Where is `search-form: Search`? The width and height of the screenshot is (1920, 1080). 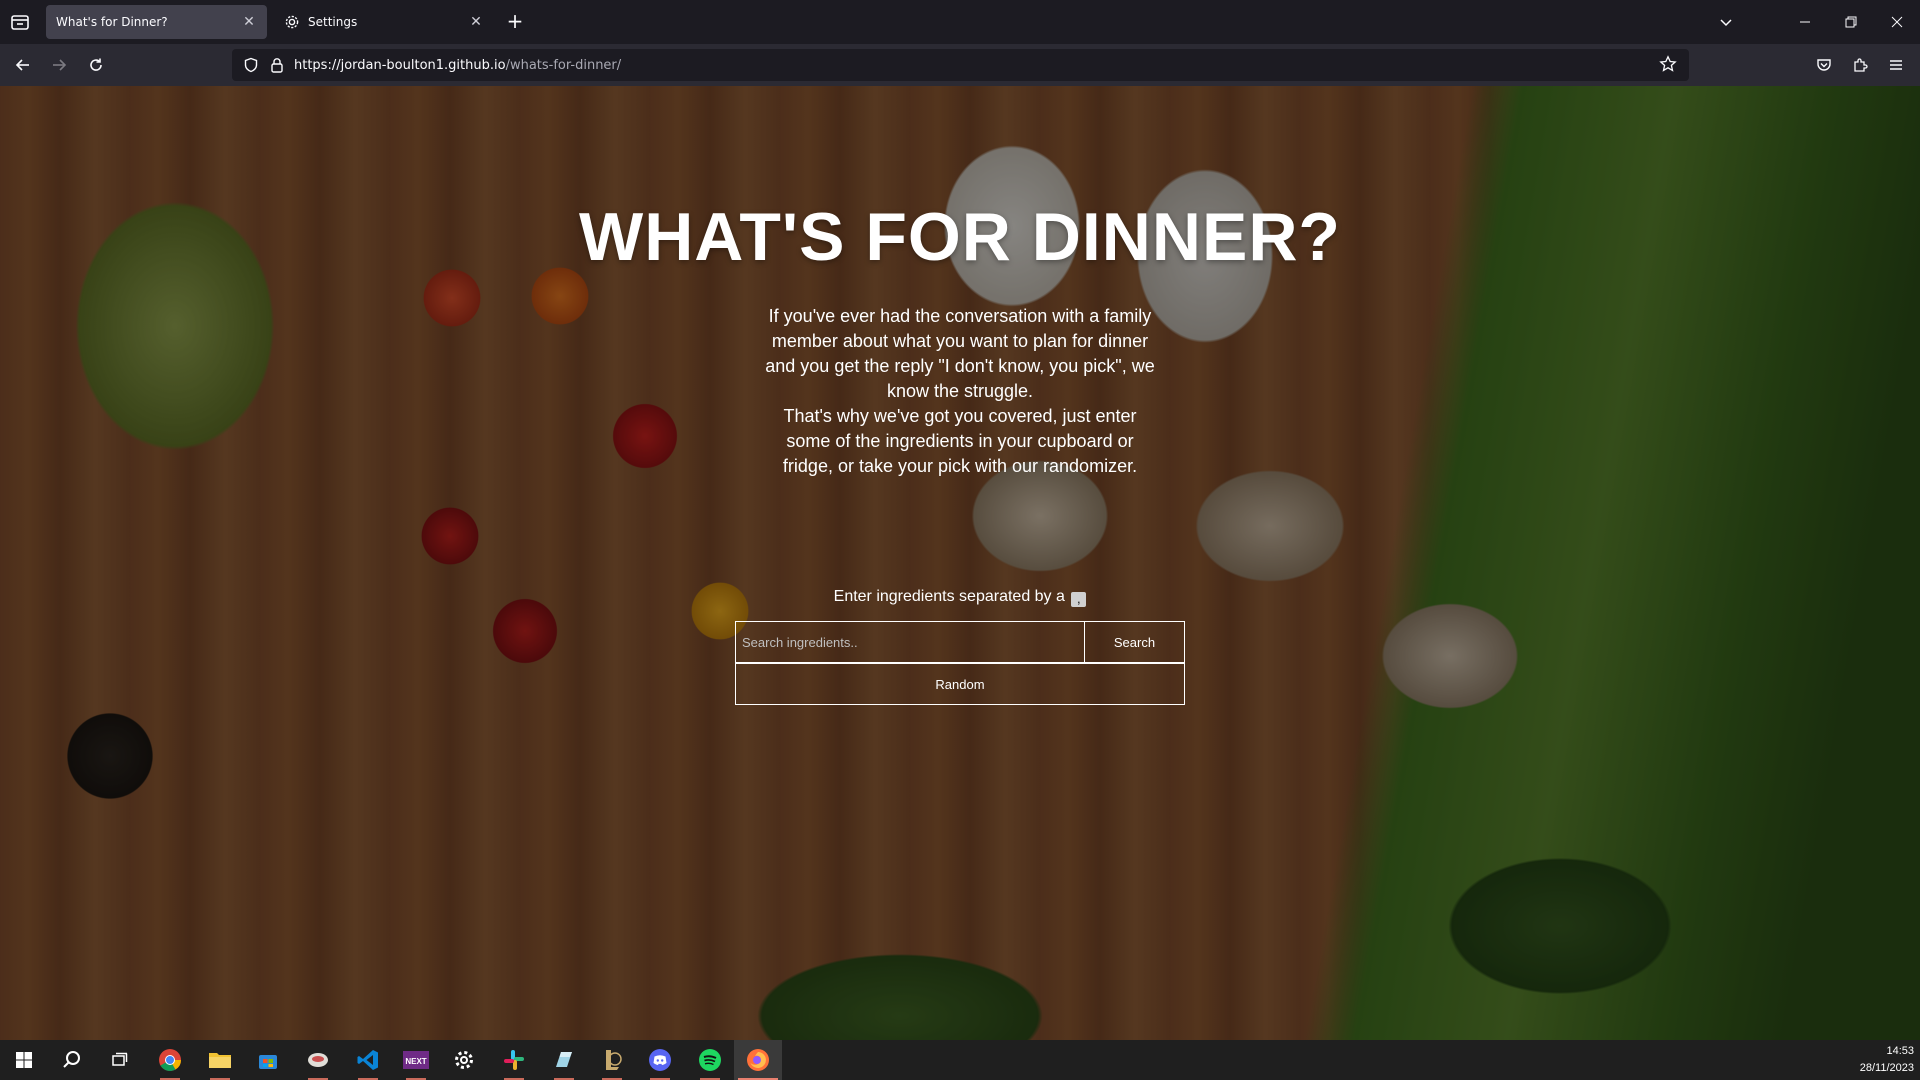
search-form: Search is located at coordinates (960, 642).